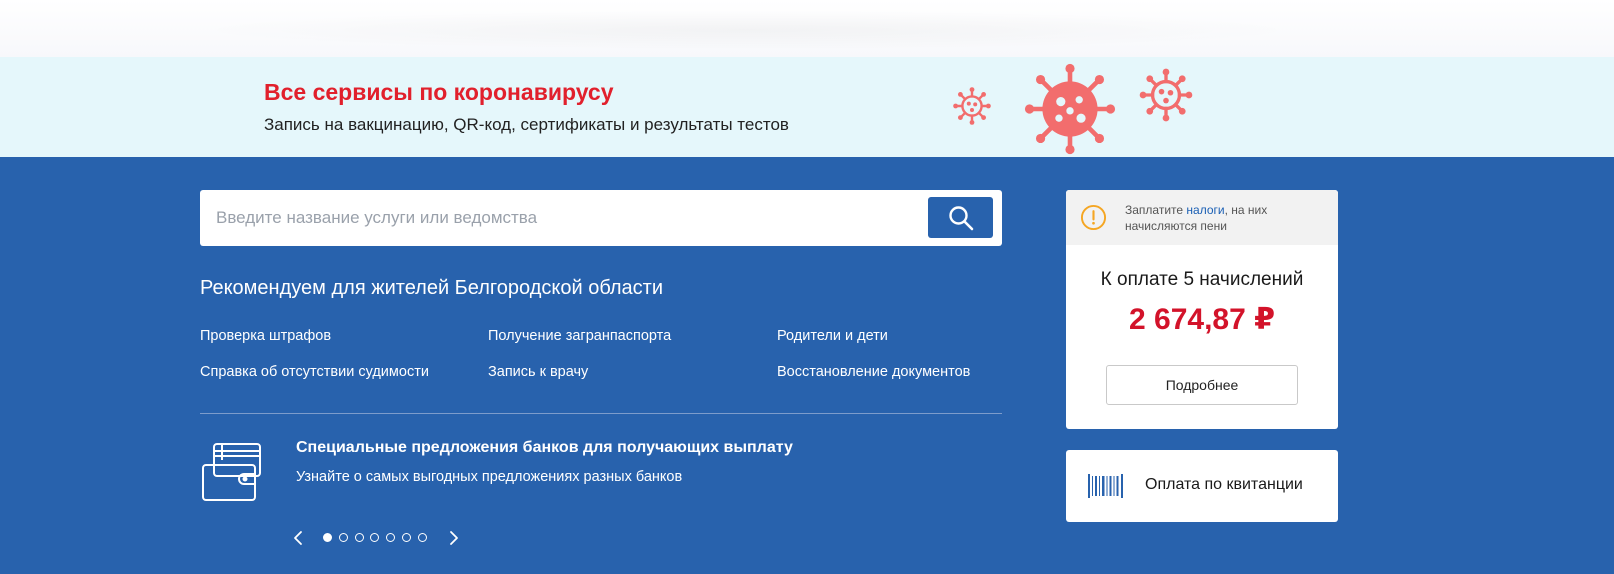  Describe the element at coordinates (873, 372) in the screenshot. I see `recommendation-link-restore-documents: Восстановление документов` at that location.